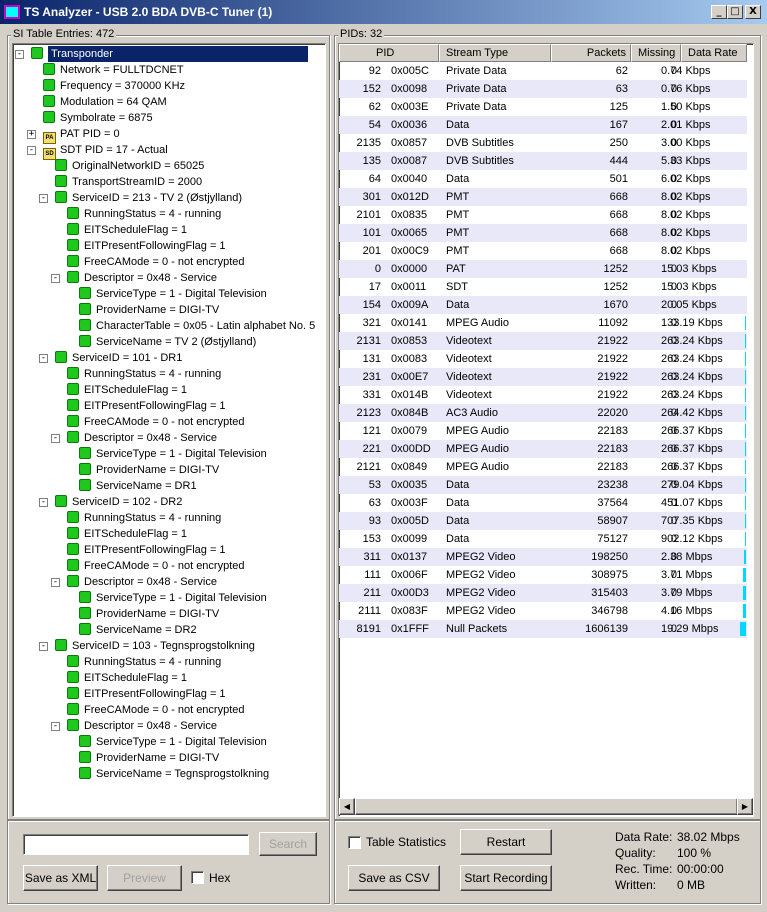 The width and height of the screenshot is (767, 912). I want to click on table-row: 101 0x0065 PMT 668 0 8.02 Kbps, so click(543, 233).